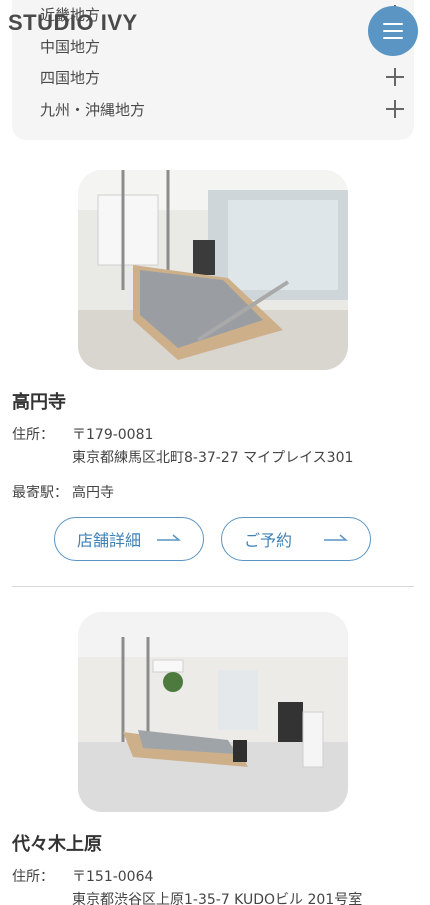  Describe the element at coordinates (217, 898) in the screenshot. I see `address: 東京都渋谷区上原1-35-7 KUDOビル 201号室` at that location.